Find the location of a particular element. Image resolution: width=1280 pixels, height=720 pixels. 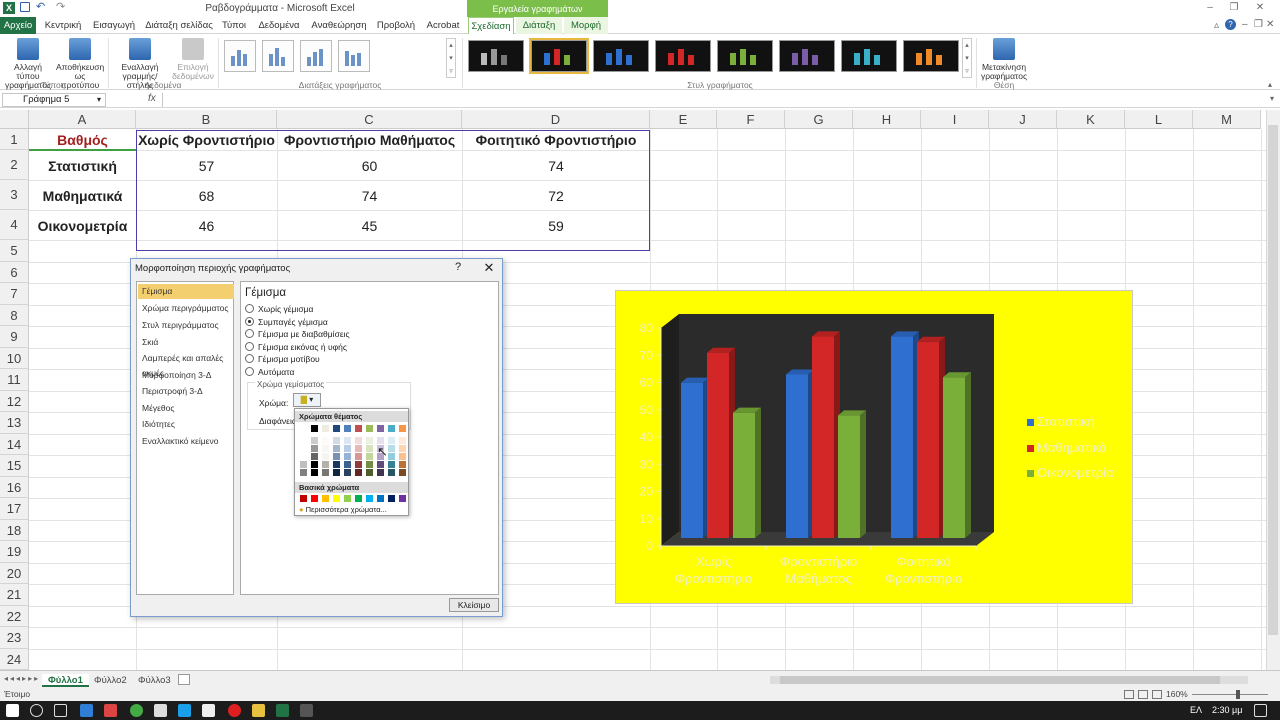

dialog-help-icon: ? is located at coordinates (458, 267).